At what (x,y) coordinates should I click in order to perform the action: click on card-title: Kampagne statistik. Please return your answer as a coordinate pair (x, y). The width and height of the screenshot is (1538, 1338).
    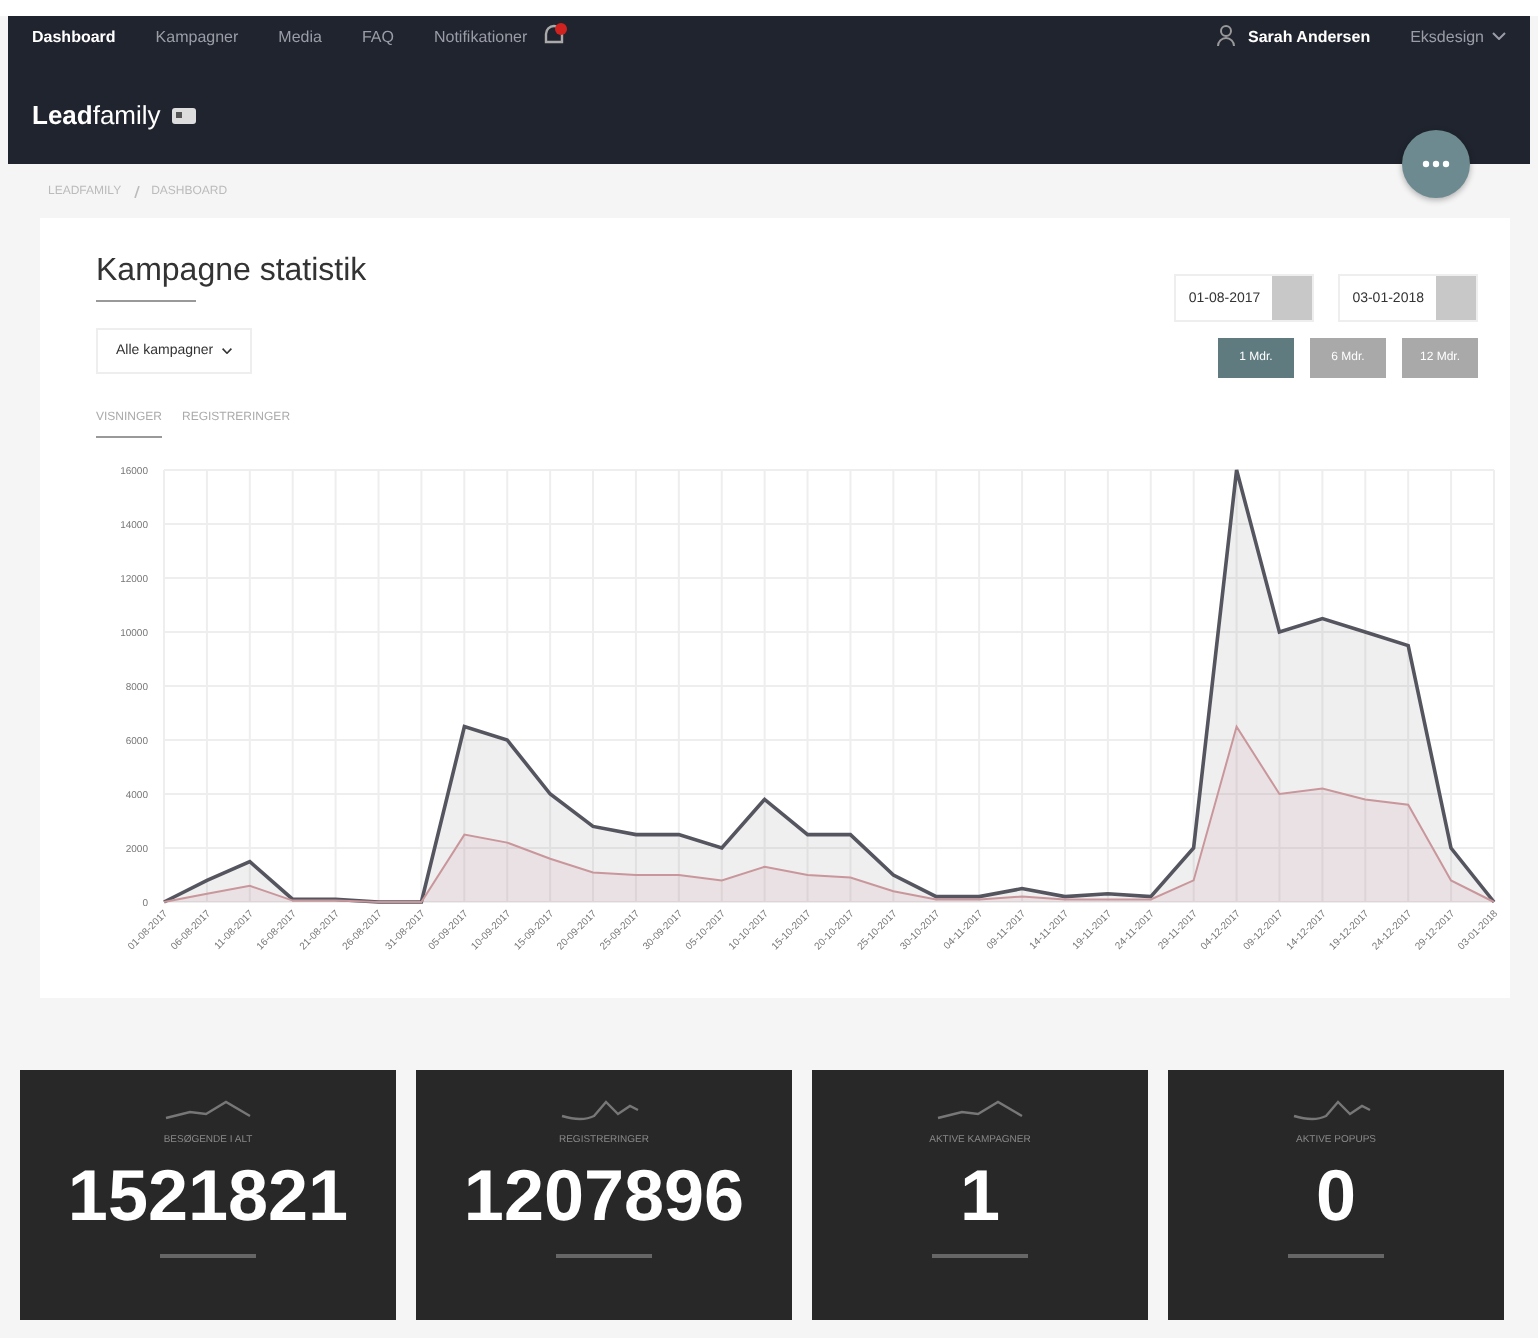
    Looking at the image, I should click on (231, 279).